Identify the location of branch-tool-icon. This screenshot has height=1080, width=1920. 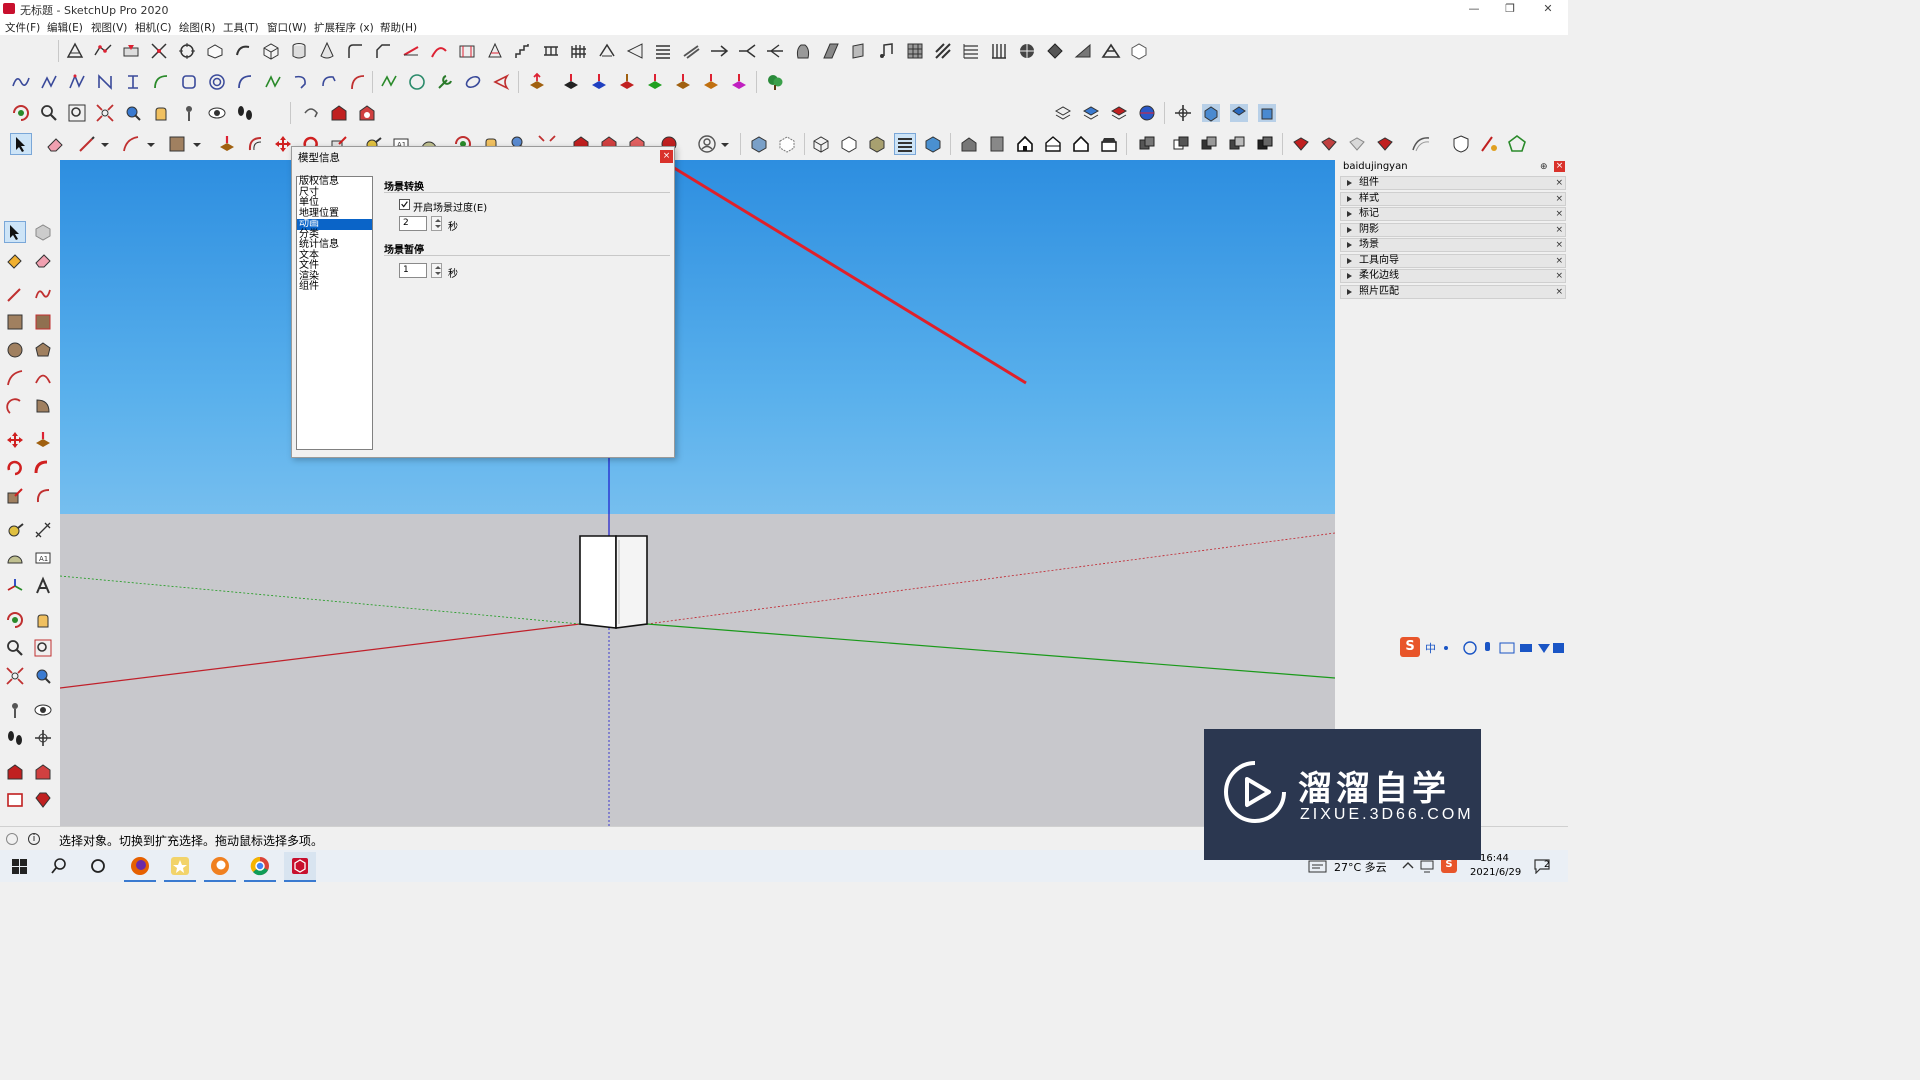
(775, 51).